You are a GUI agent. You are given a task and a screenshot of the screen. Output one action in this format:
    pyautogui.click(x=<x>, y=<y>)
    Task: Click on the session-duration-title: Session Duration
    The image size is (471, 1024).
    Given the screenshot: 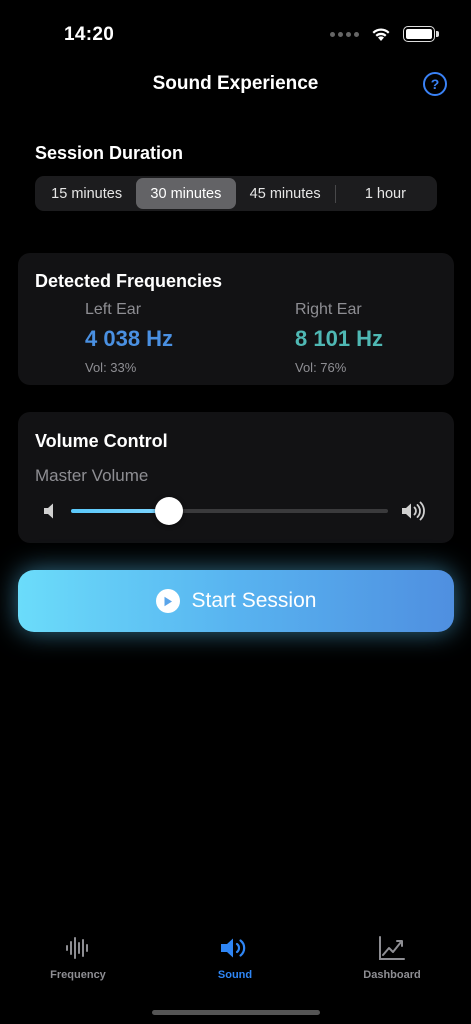 What is the action you would take?
    pyautogui.click(x=109, y=153)
    